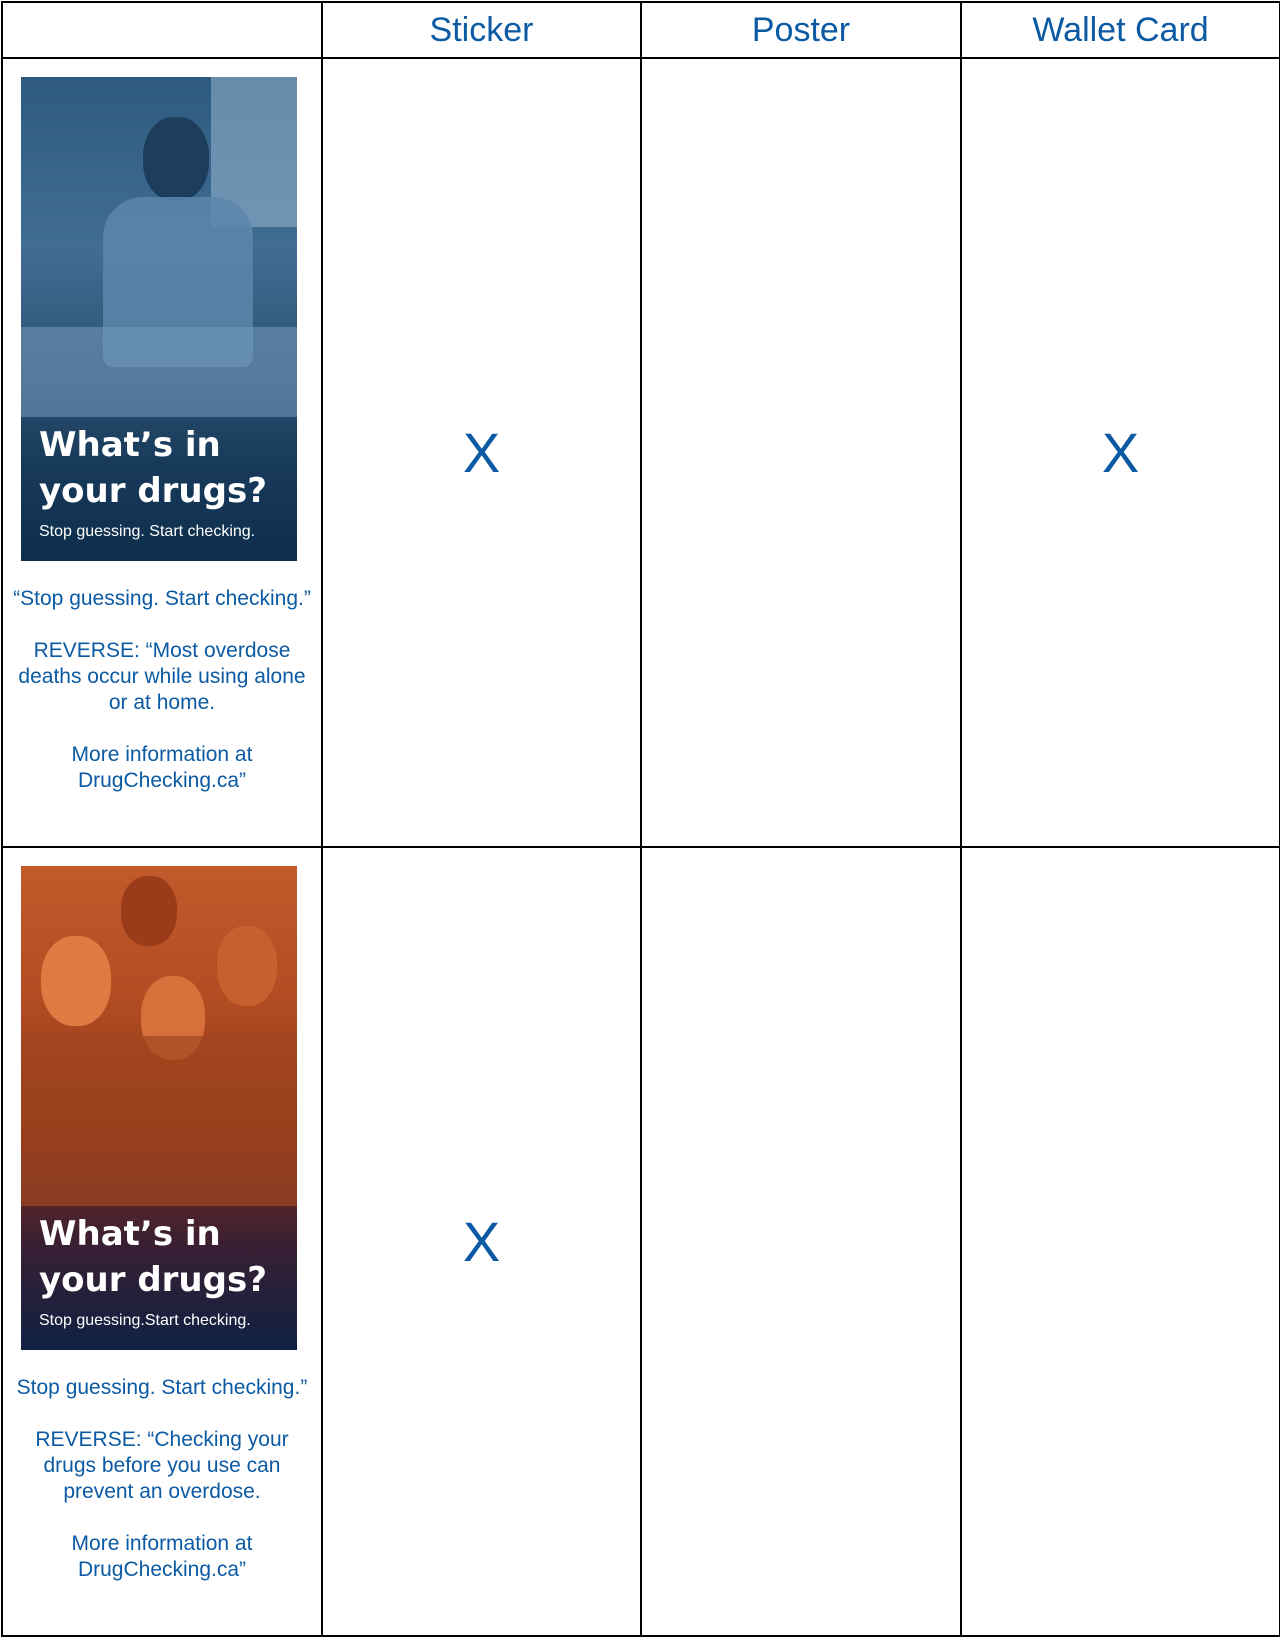 This screenshot has height=1637, width=1280. Describe the element at coordinates (147, 531) in the screenshot. I see `promo-subline: Stop guessing. Start checking.` at that location.